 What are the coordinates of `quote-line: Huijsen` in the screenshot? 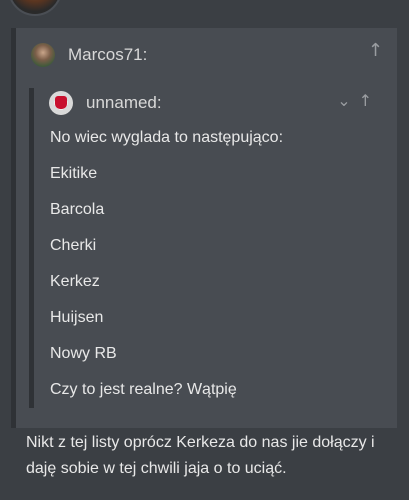 It's located at (77, 317).